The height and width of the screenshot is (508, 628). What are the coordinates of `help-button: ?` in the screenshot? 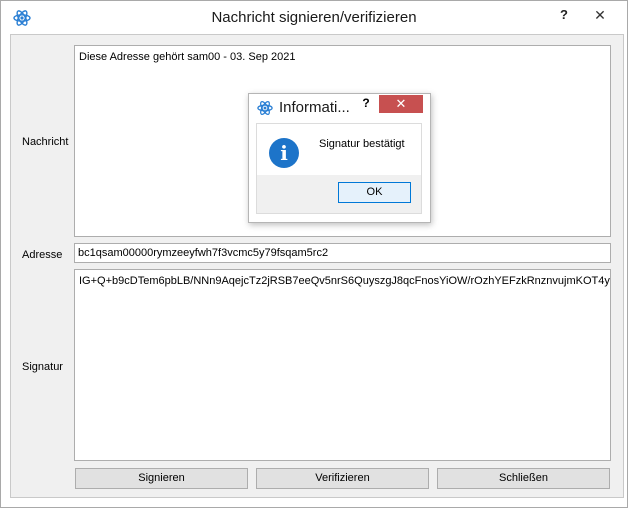 It's located at (564, 15).